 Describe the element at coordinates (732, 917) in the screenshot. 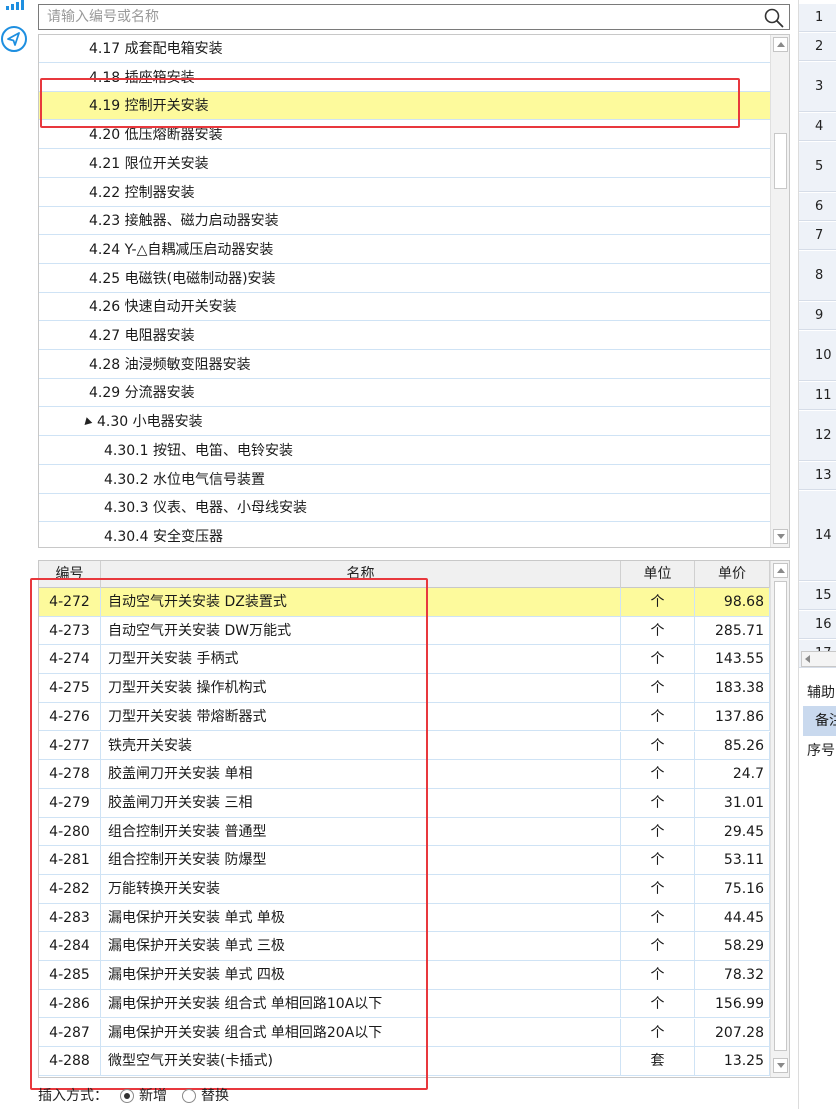

I see `cell-price: 44.45` at that location.